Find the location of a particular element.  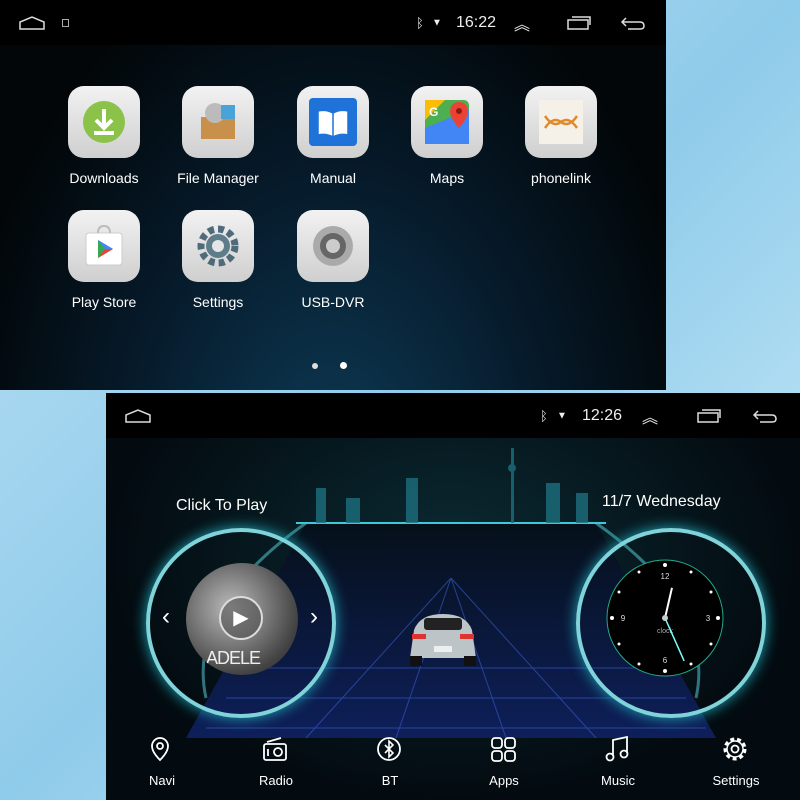

analog-clock: 12 3 6 9 clock is located at coordinates (665, 618).